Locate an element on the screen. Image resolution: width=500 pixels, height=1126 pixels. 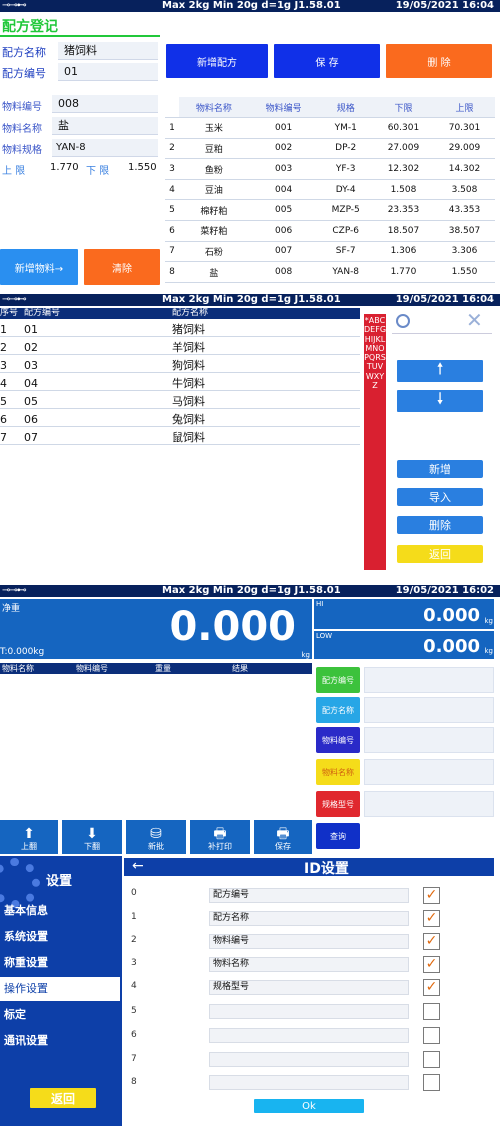
row-index: 6 is located at coordinates (134, 1035).